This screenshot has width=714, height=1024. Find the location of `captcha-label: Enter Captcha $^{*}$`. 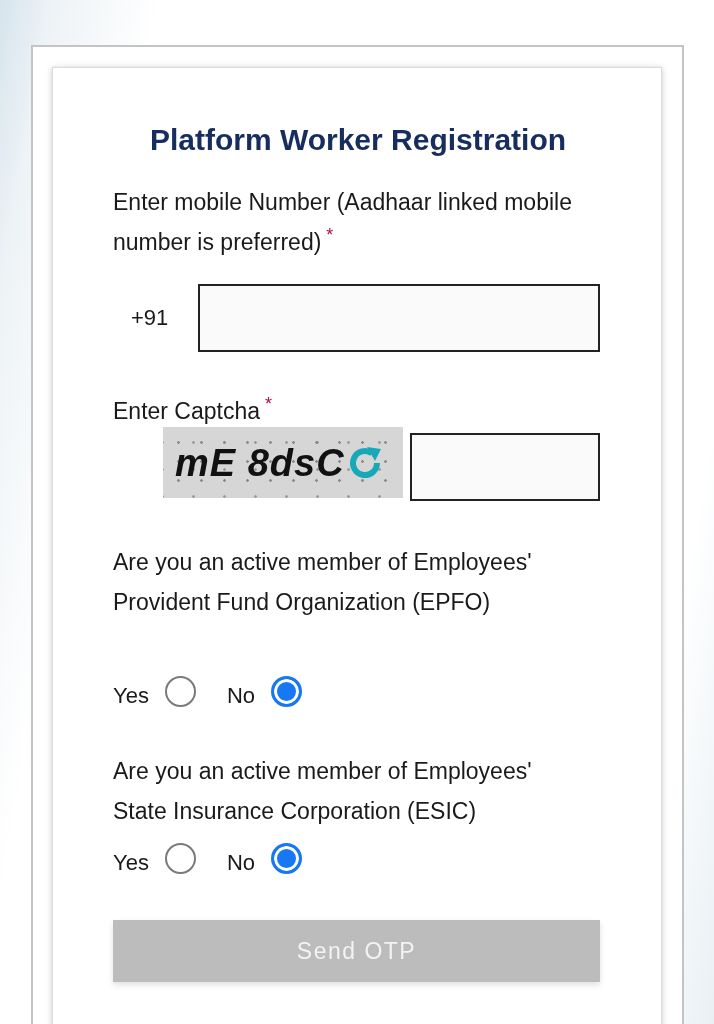

captcha-label: Enter Captcha $^{*}$ is located at coordinates (193, 410).